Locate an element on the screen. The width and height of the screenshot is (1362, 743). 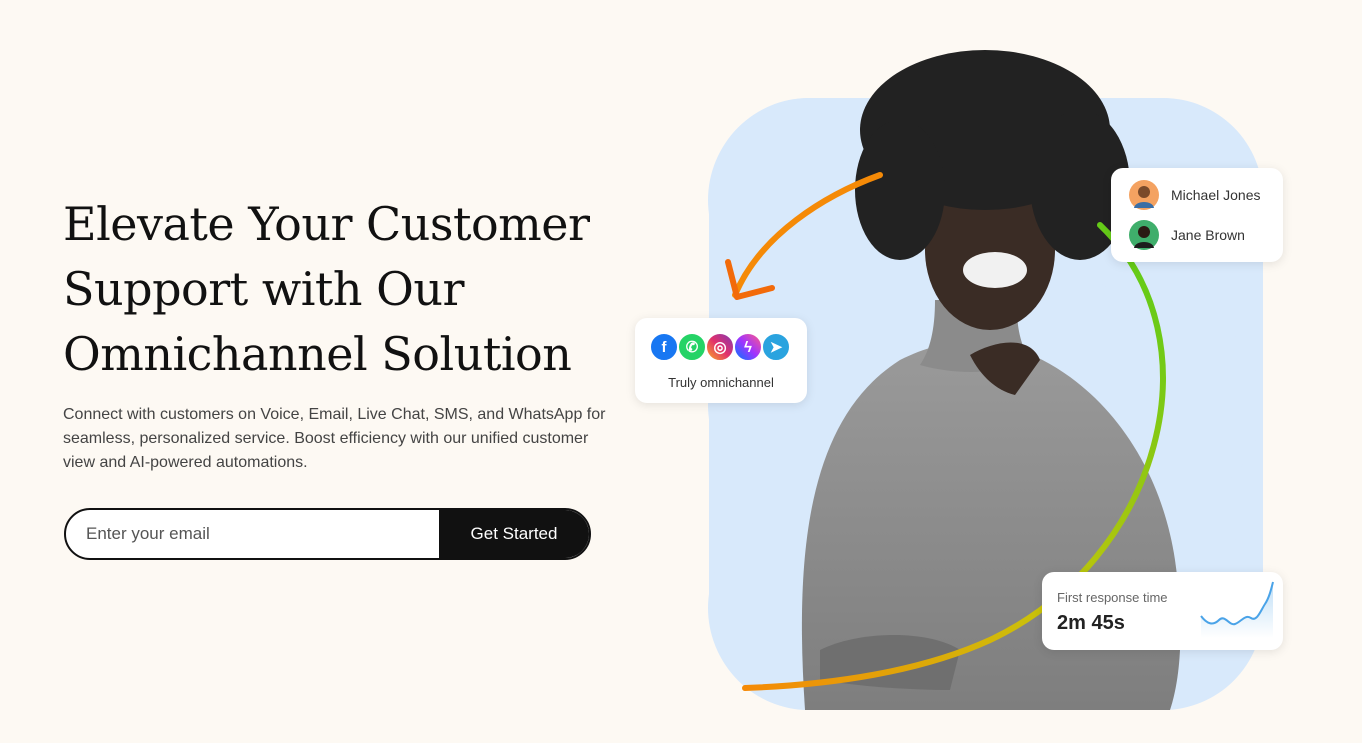
metric-label: First response time is located at coordinates (1112, 597).